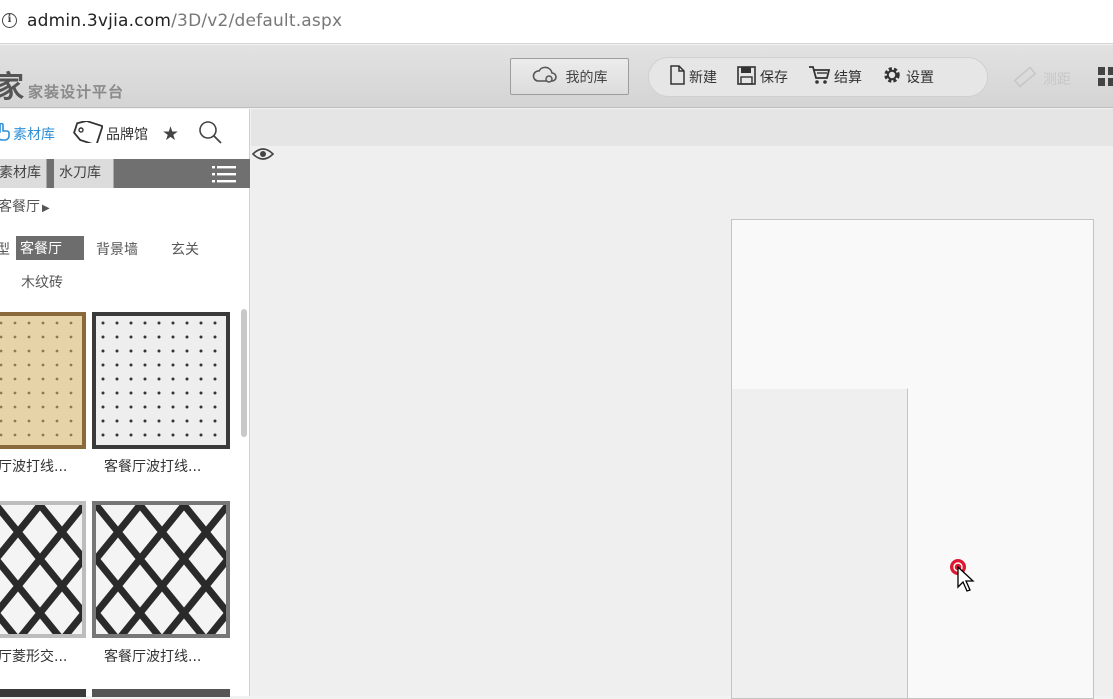 This screenshot has width=1113, height=699. I want to click on app-logo: 家, so click(12, 87).